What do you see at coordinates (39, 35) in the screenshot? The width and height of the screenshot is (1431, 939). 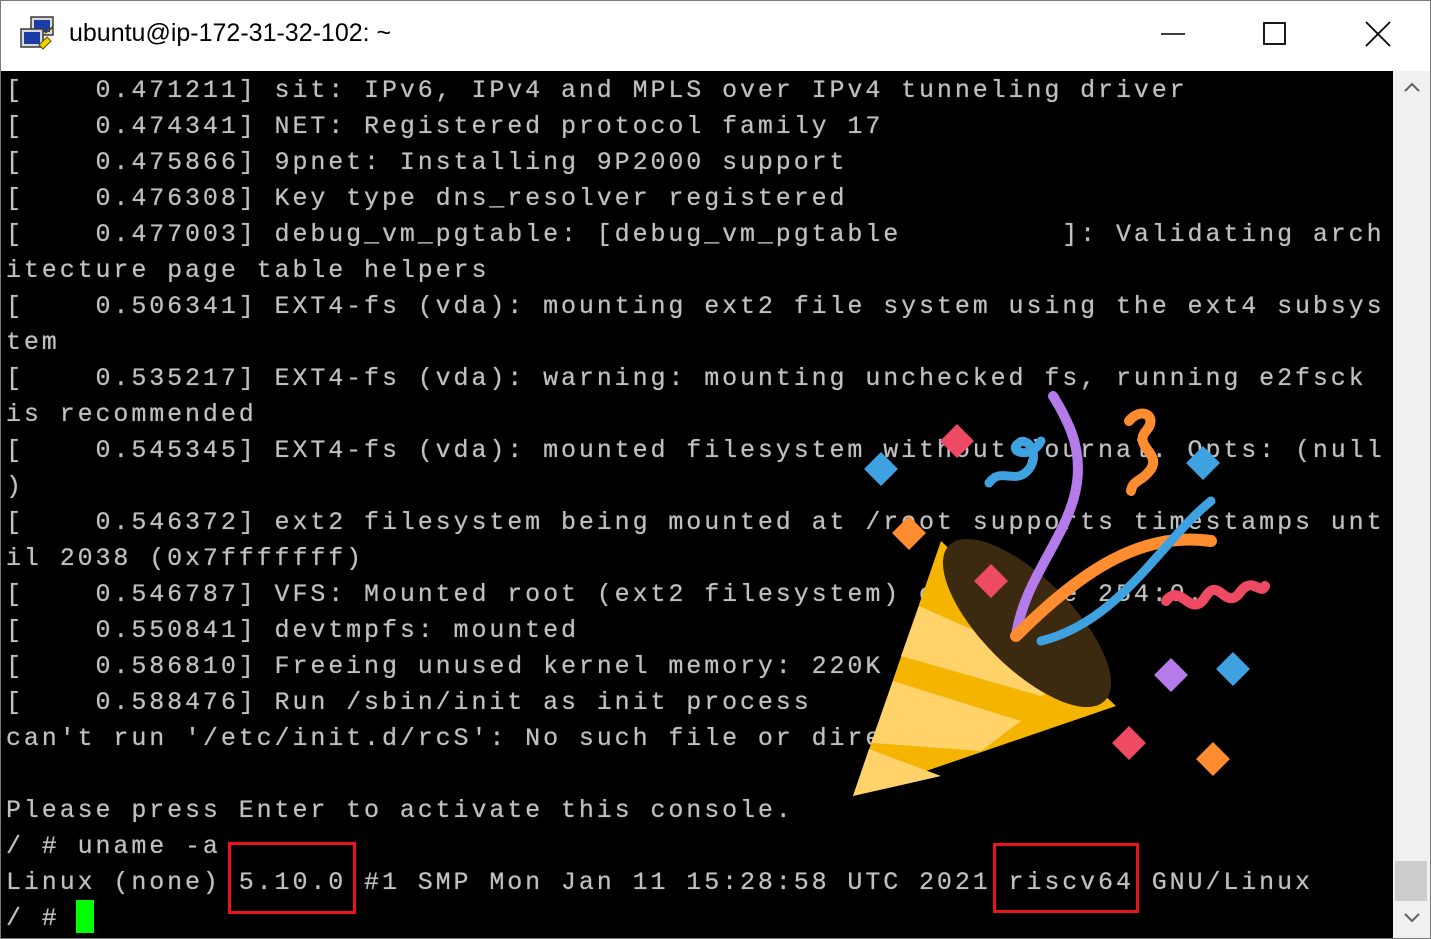 I see `putty-icon` at bounding box center [39, 35].